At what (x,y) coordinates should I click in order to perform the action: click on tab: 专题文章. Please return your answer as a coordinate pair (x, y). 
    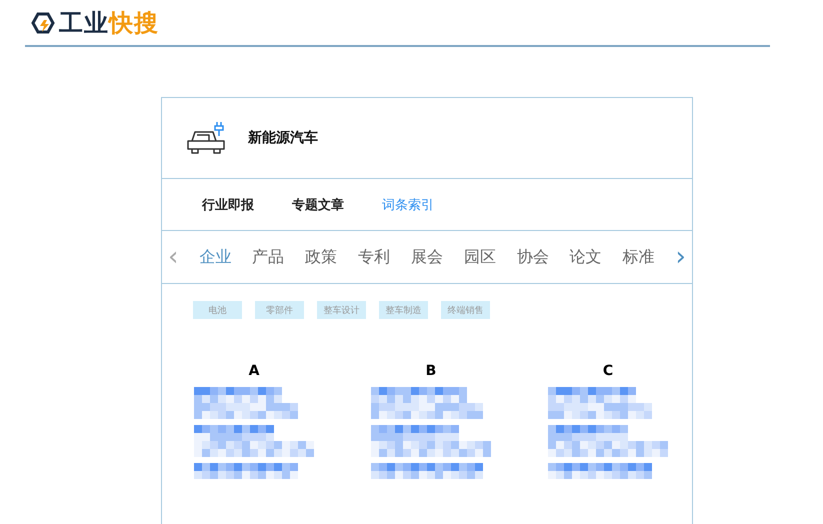
    Looking at the image, I should click on (318, 205).